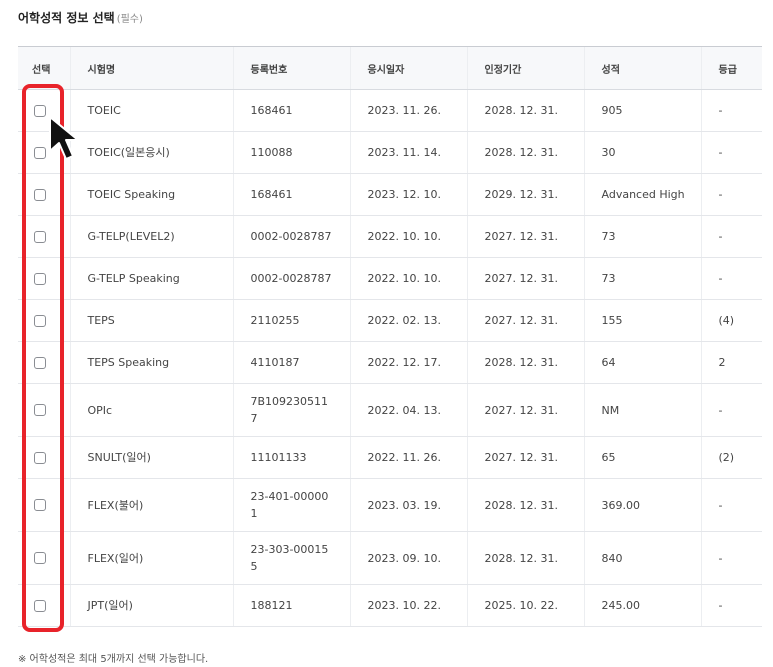 The width and height of the screenshot is (773, 667). I want to click on reg-no-text: 23-303-000155, so click(289, 558).